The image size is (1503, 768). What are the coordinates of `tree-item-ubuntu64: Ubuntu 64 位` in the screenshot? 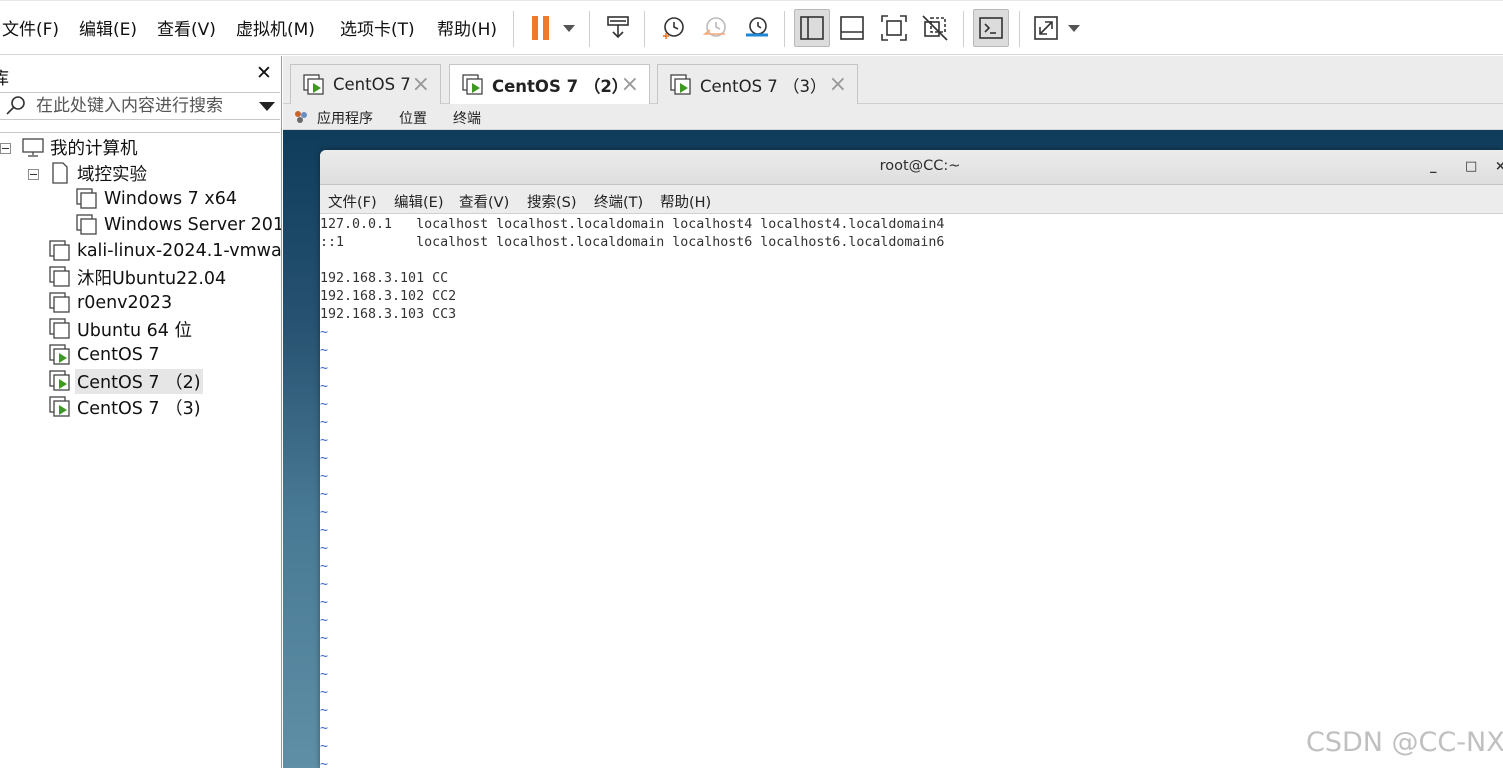 It's located at (121, 329).